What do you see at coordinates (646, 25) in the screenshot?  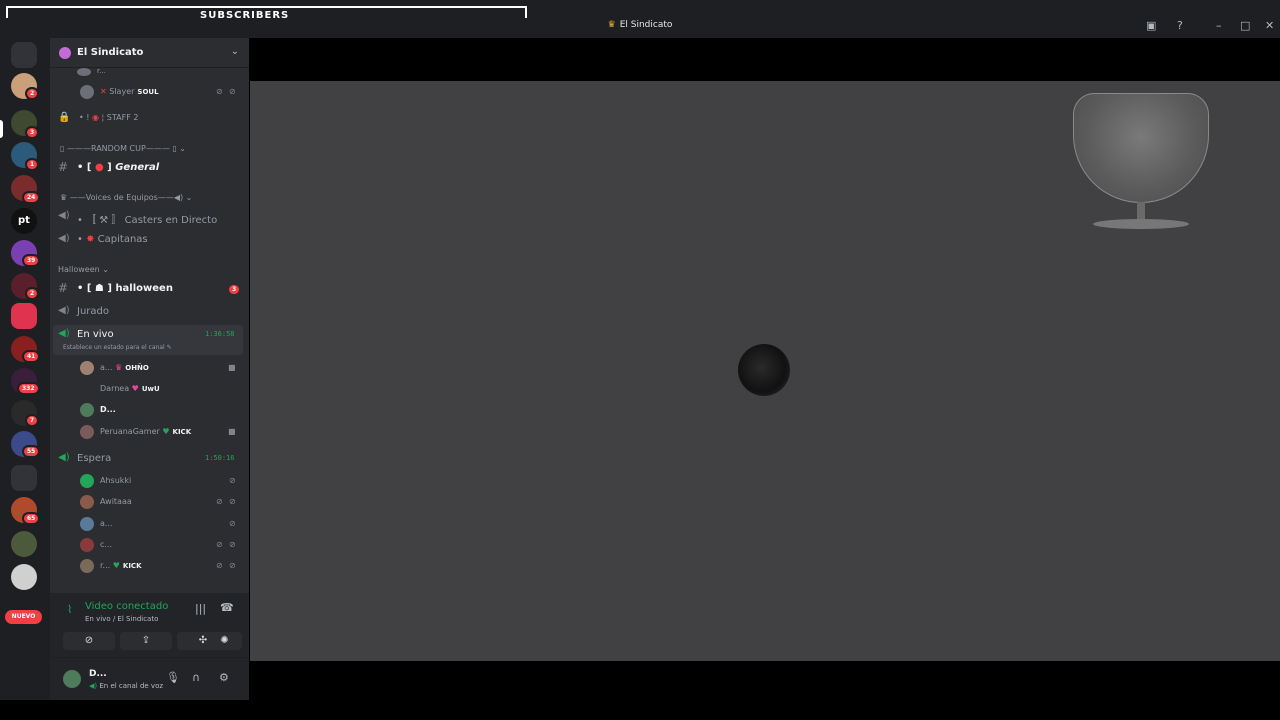 I see `window-title-text: El Sindicato` at bounding box center [646, 25].